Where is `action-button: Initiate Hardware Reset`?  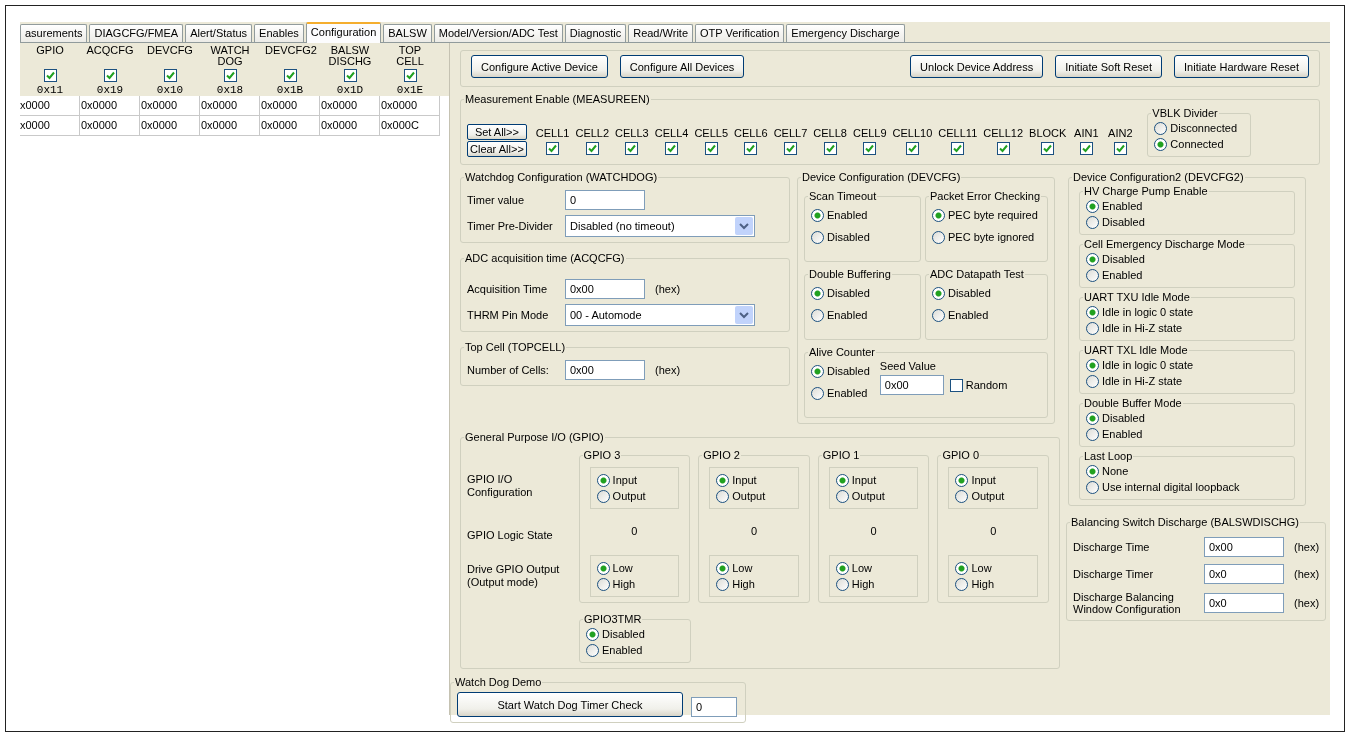
action-button: Initiate Hardware Reset is located at coordinates (1241, 66).